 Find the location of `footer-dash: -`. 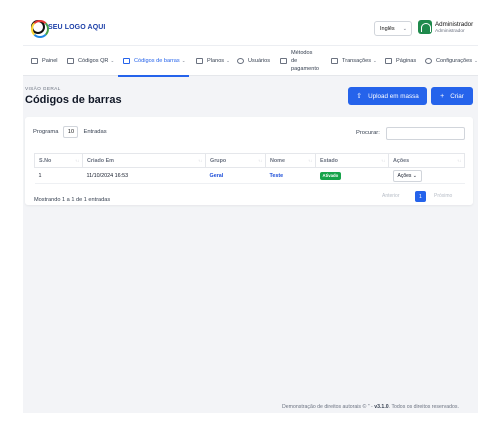

footer-dash: - is located at coordinates (372, 407).